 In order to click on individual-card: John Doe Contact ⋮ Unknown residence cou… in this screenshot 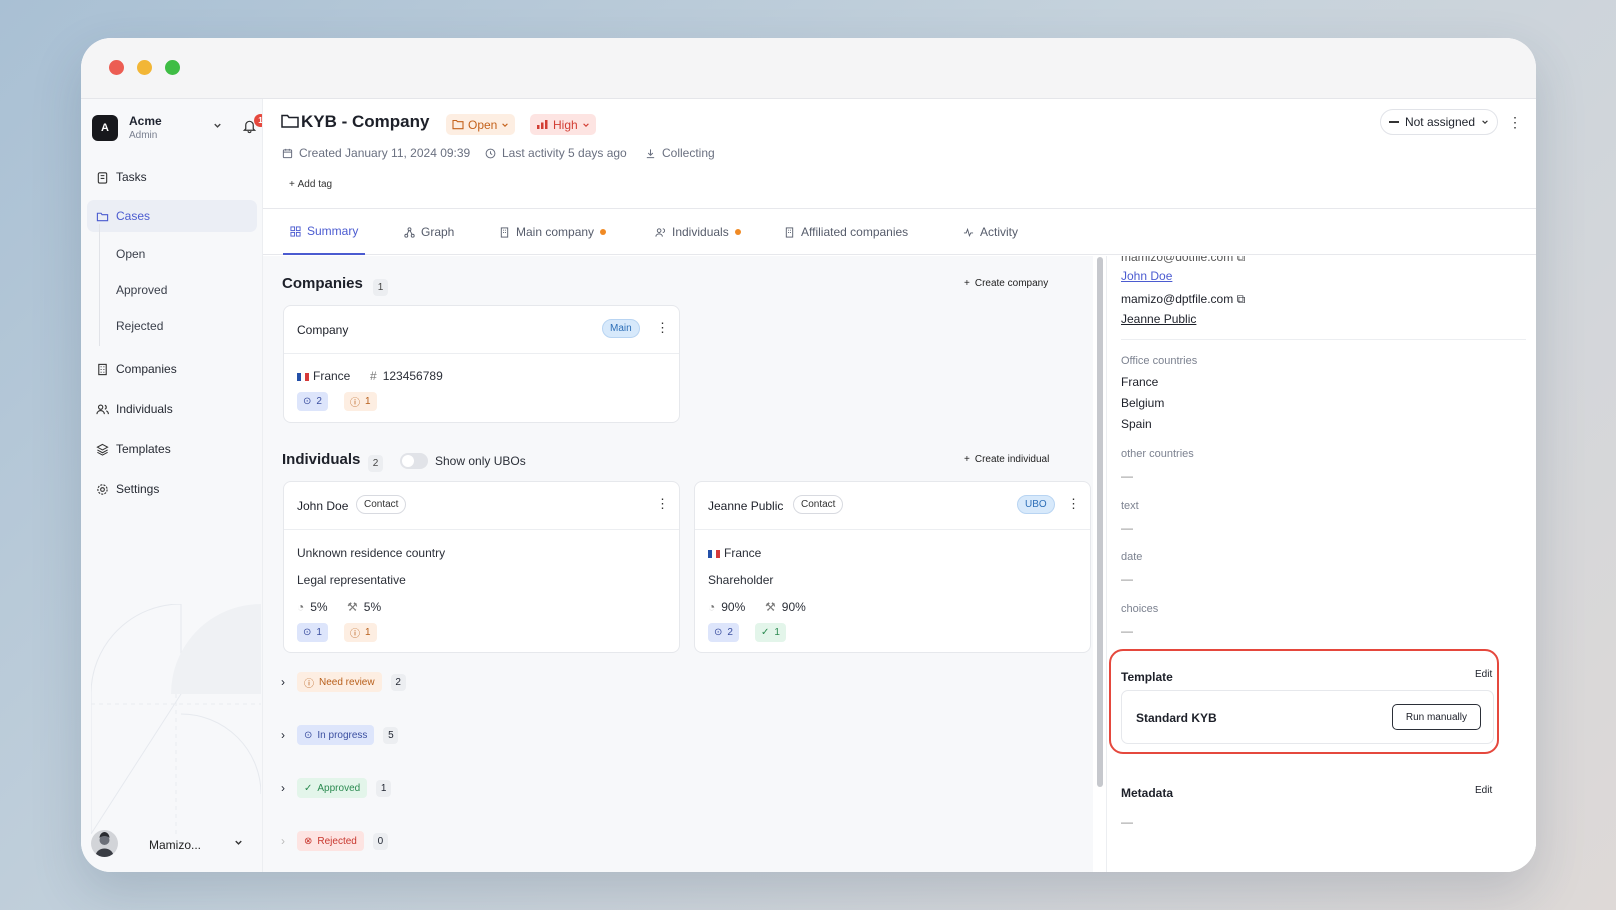, I will do `click(481, 567)`.